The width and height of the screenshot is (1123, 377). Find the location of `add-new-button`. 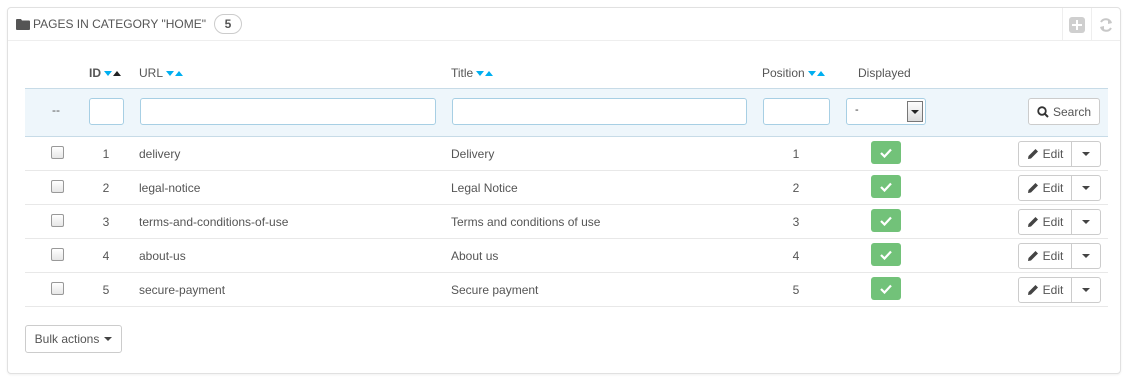

add-new-button is located at coordinates (1076, 24).